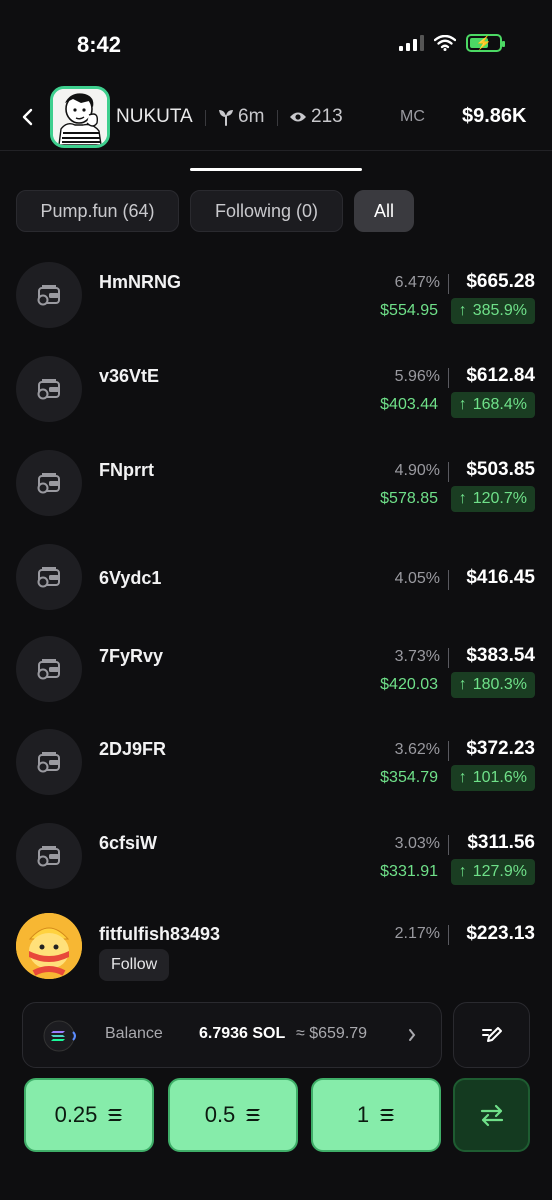 Image resolution: width=552 pixels, height=1200 pixels. I want to click on token-avatar-image, so click(80, 117).